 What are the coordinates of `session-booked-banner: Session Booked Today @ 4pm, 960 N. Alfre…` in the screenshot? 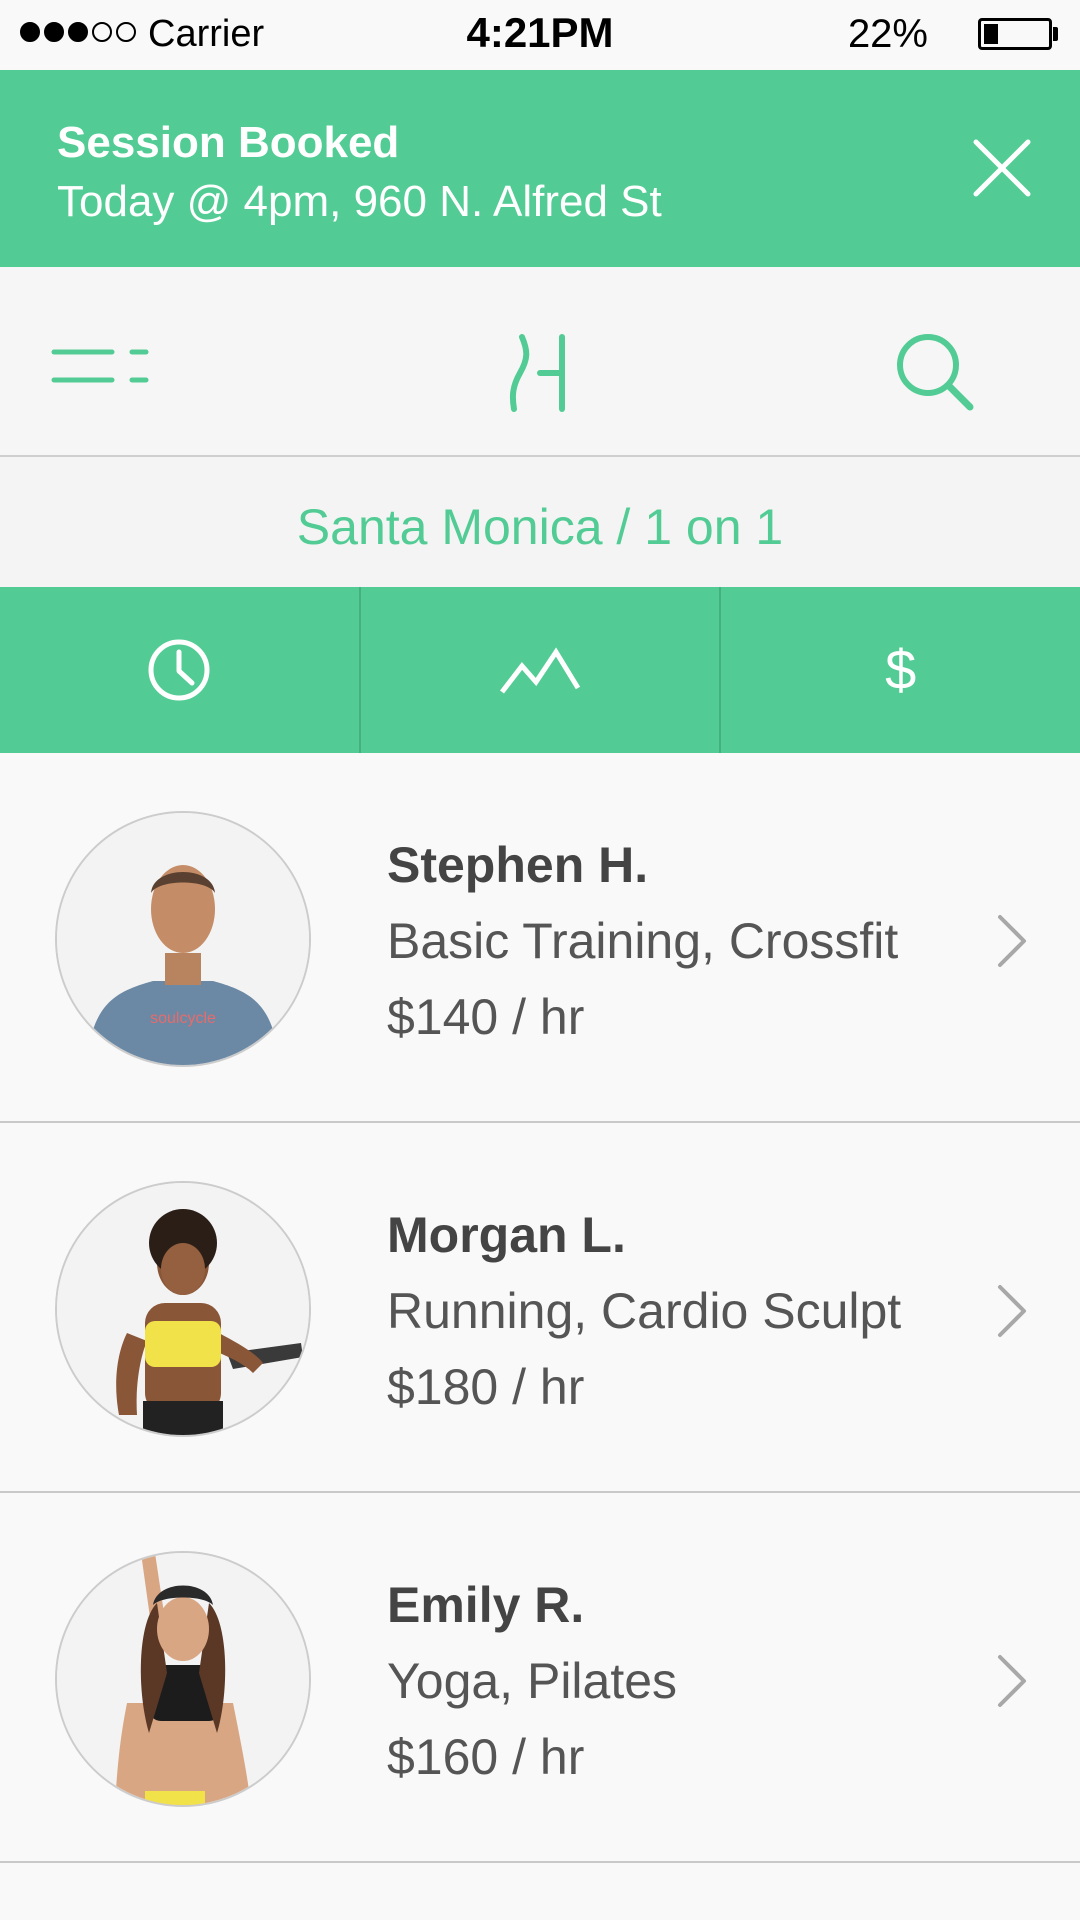 It's located at (540, 168).